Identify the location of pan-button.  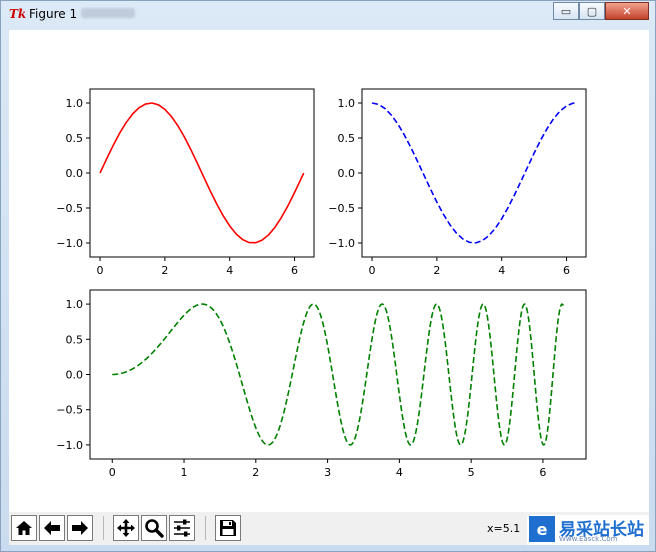
(126, 528).